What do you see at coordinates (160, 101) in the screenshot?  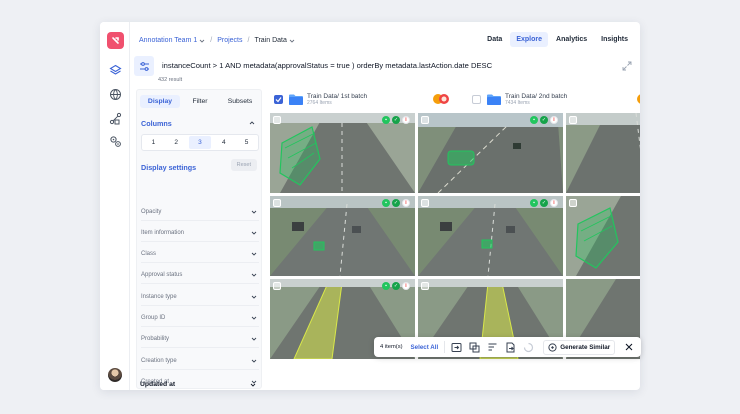 I see `panel-tab-display: Display` at bounding box center [160, 101].